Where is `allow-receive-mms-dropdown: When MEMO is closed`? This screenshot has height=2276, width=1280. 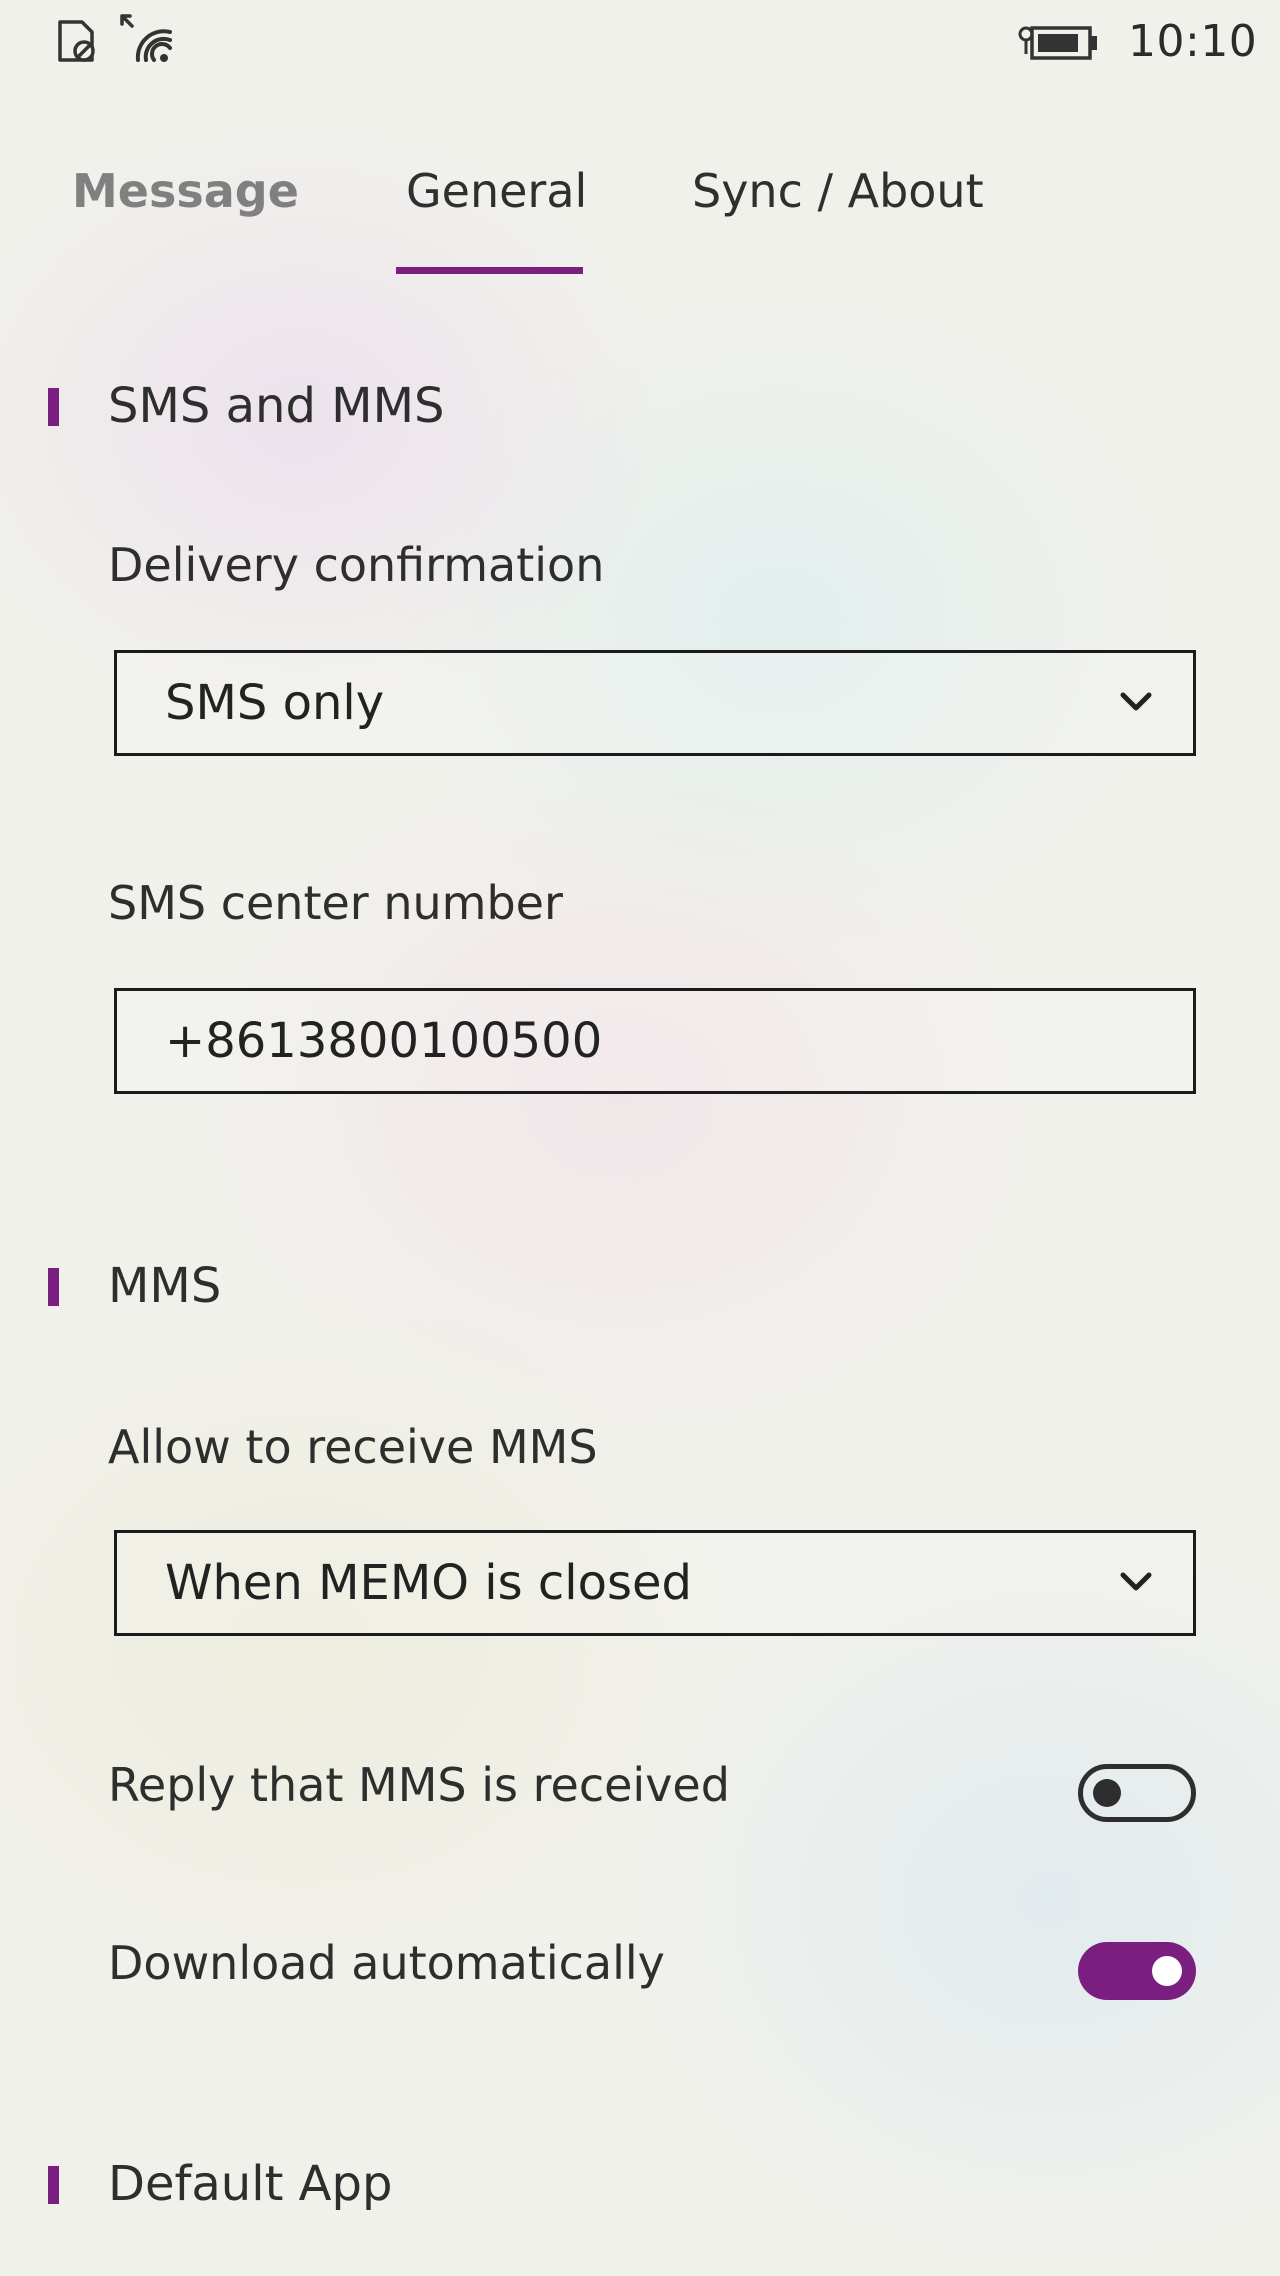 allow-receive-mms-dropdown: When MEMO is closed is located at coordinates (655, 1583).